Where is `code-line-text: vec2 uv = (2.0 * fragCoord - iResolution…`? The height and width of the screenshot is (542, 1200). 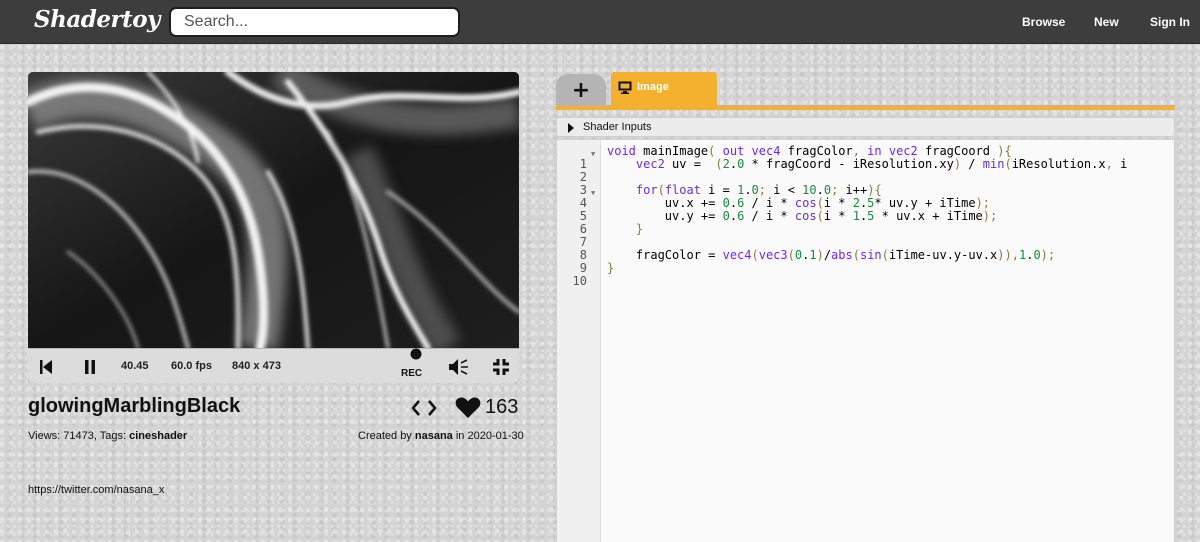
code-line-text: vec2 uv = (2.0 * fragCoord - iResolution… is located at coordinates (881, 164).